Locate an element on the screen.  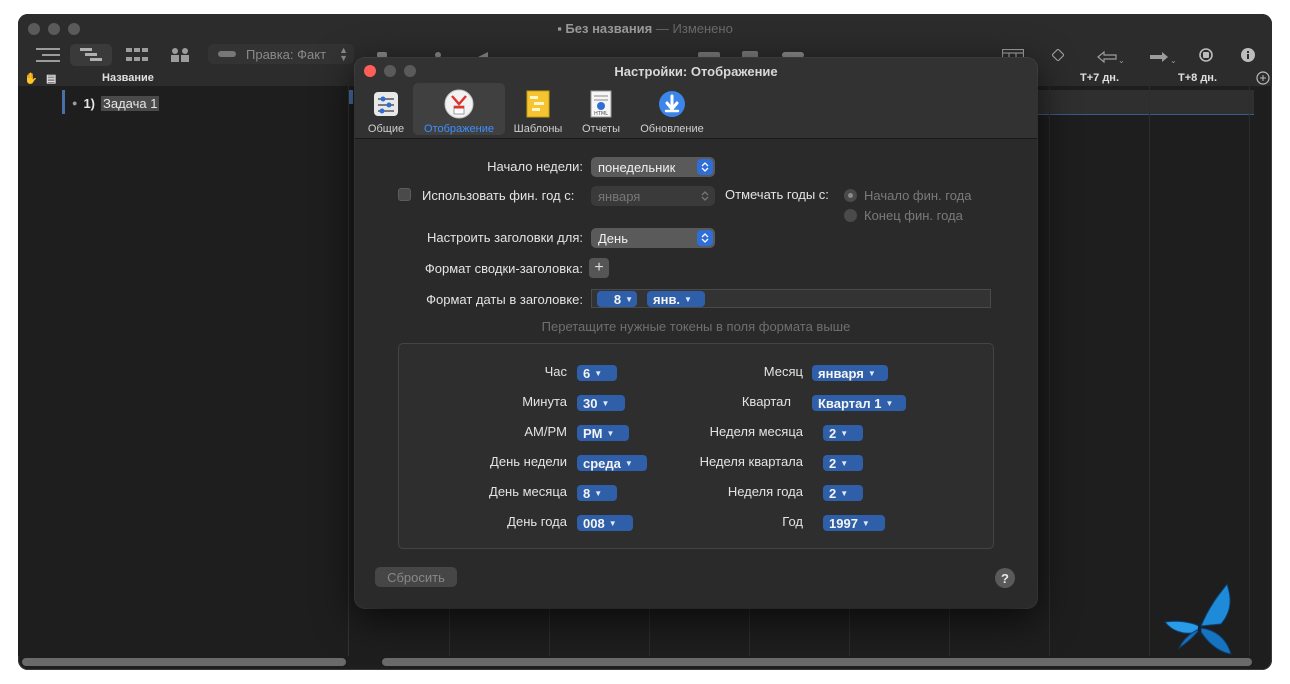
date-format-label: Формат даты в заголовке: is located at coordinates (504, 299).